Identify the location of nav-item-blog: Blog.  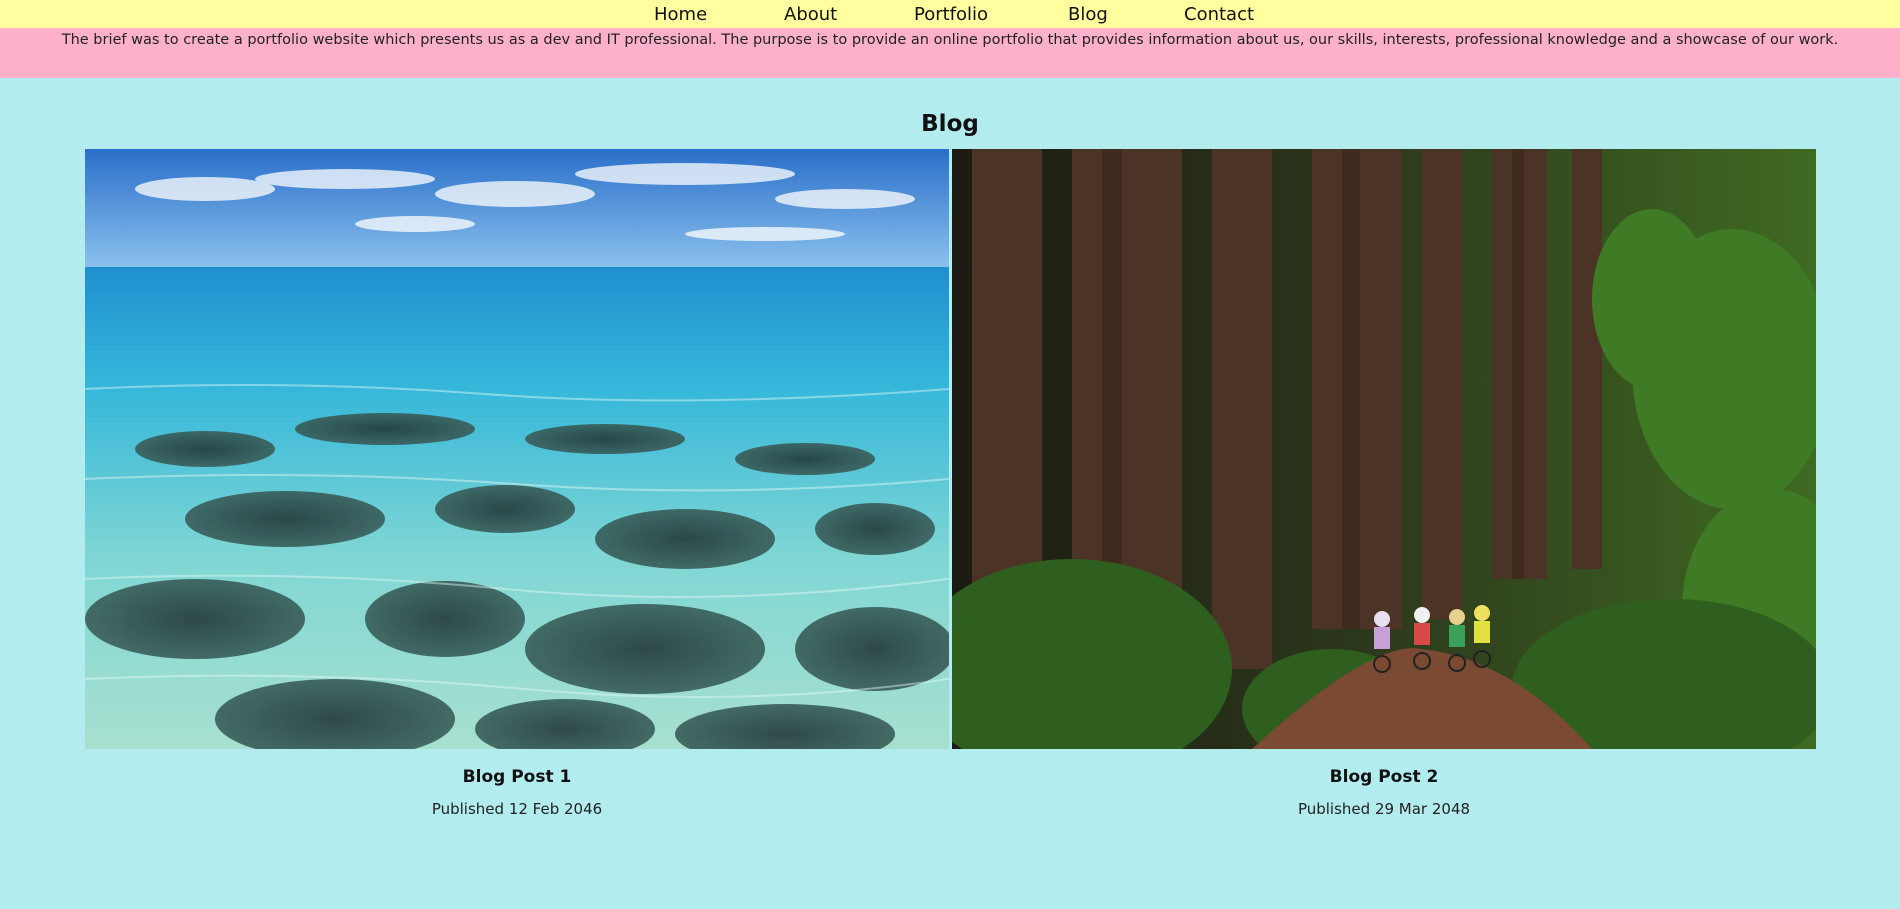
(1088, 15).